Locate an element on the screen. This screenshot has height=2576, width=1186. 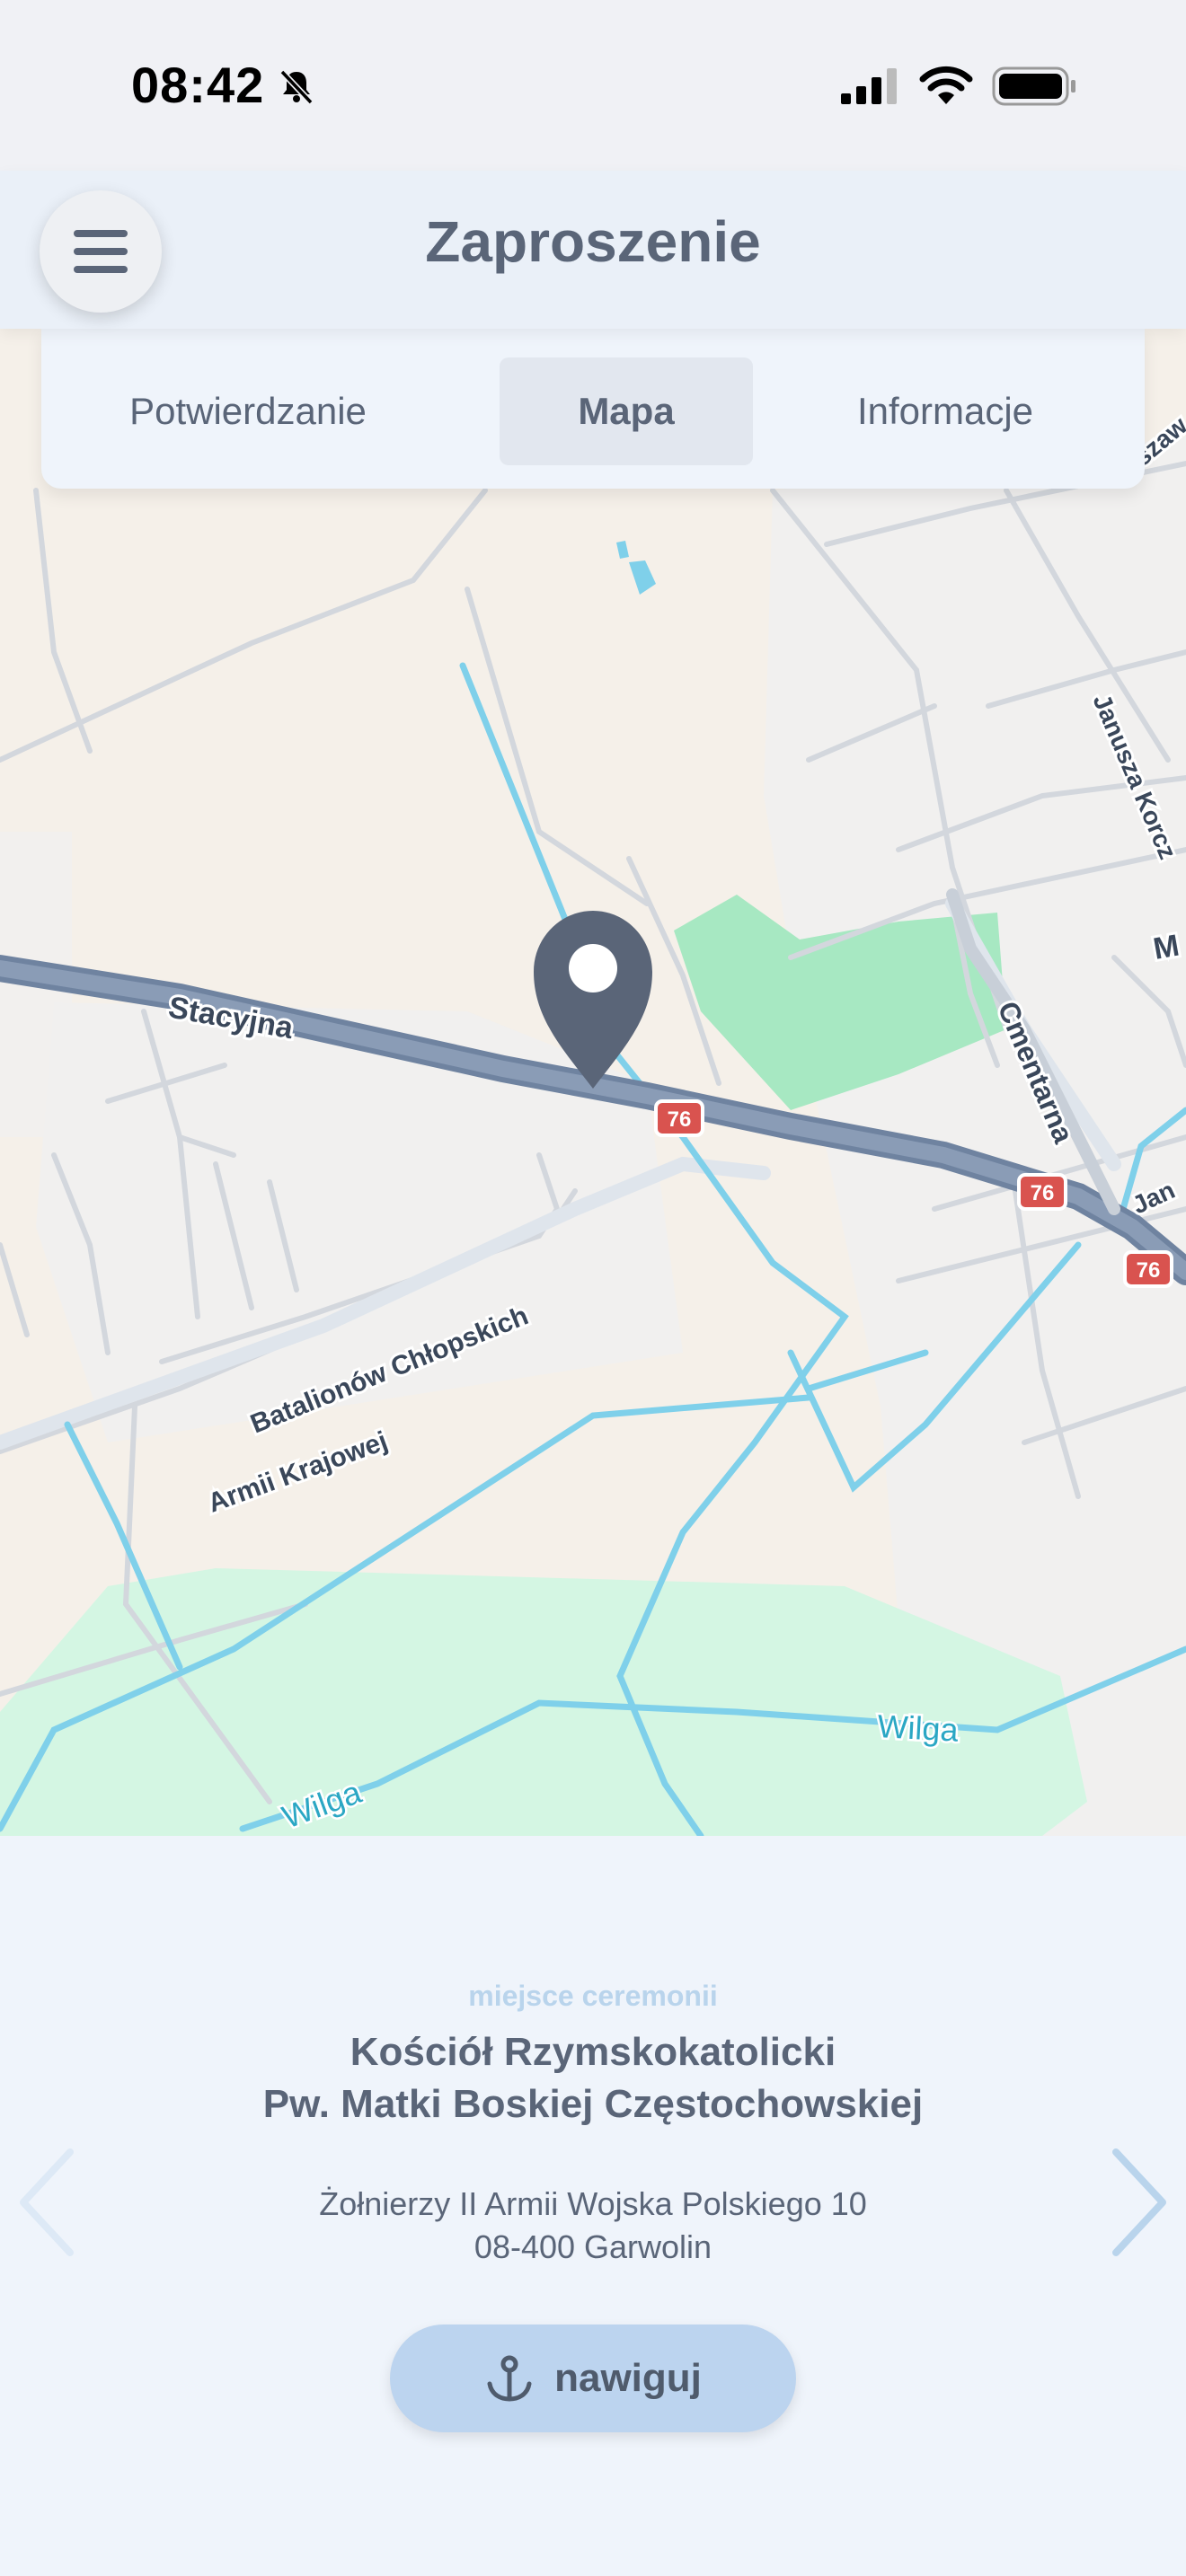
bell-muted-icon is located at coordinates (296, 87).